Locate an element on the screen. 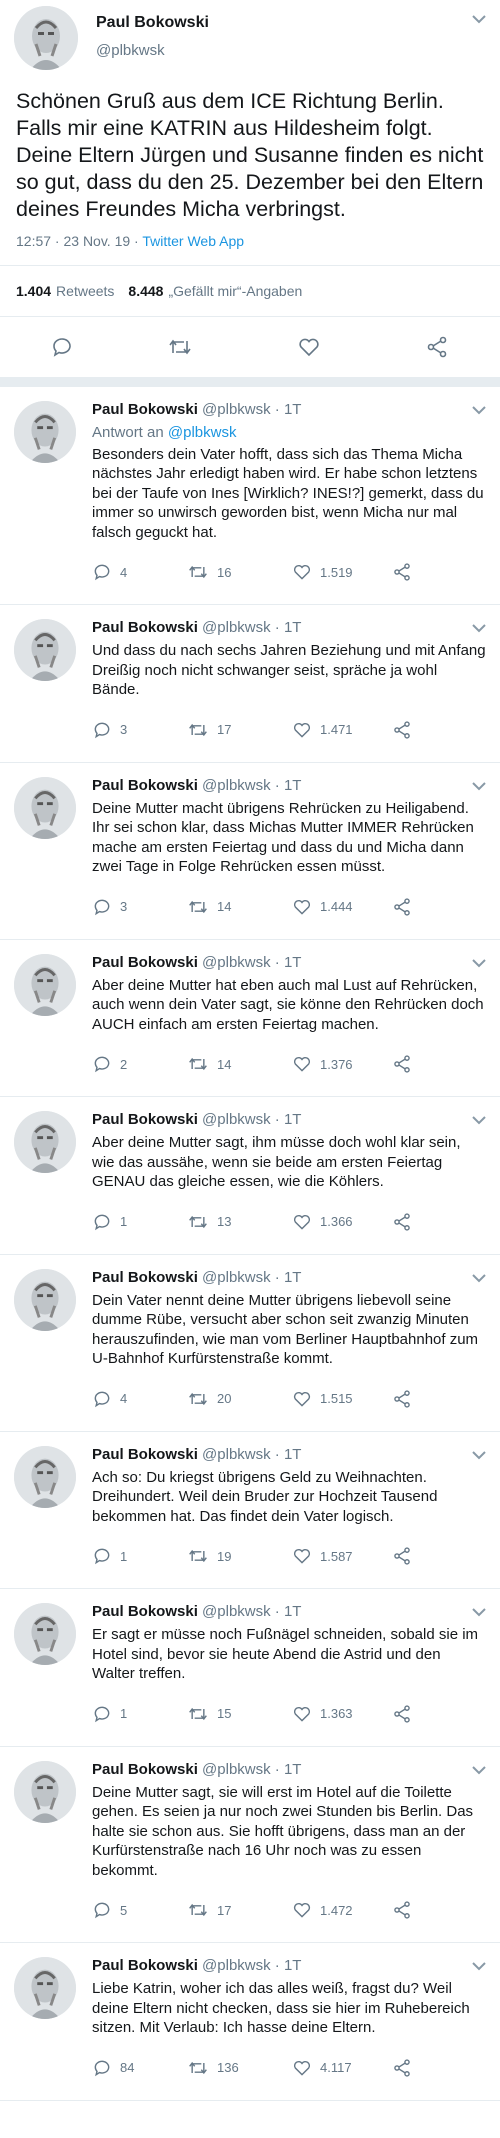  like-button: 1.472 is located at coordinates (322, 1910).